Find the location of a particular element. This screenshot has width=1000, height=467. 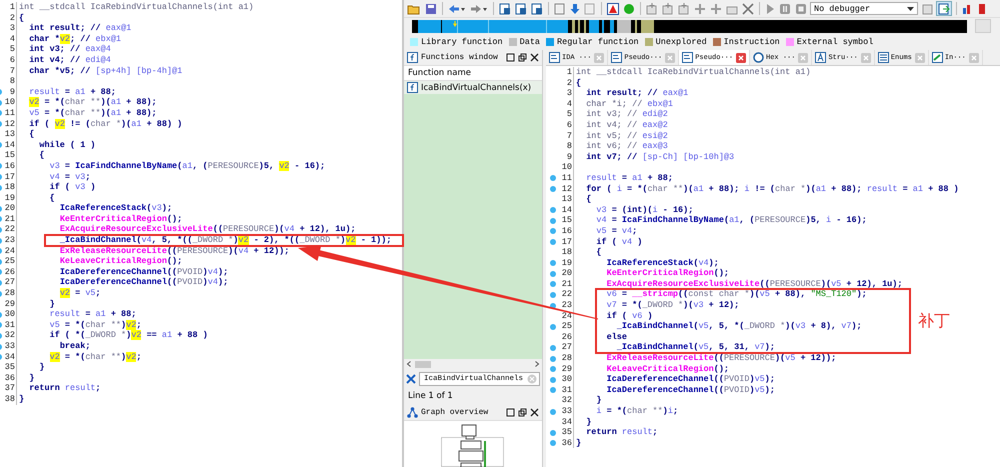

legend-label: Unexplored is located at coordinates (681, 42).